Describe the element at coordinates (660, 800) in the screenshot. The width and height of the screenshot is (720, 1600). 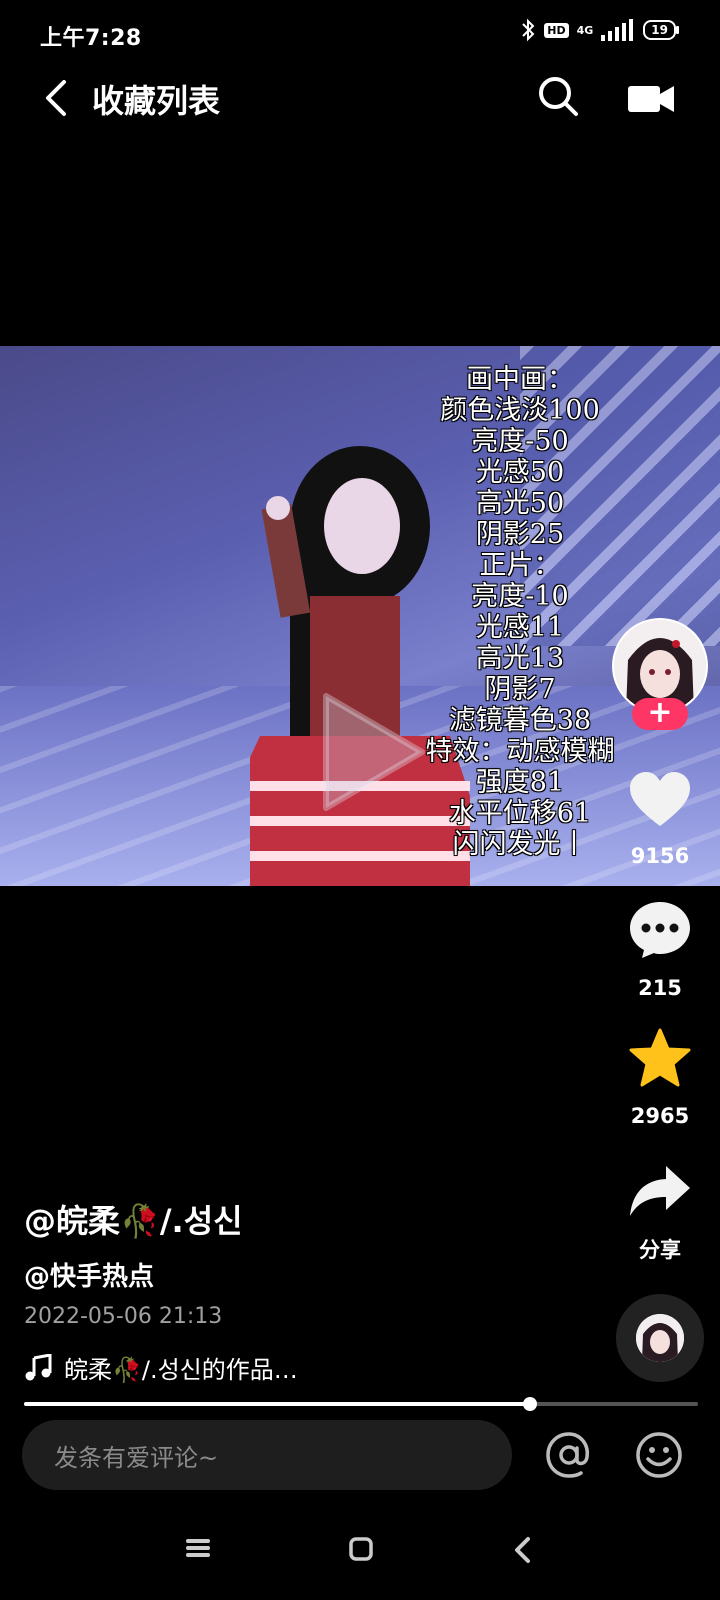
I see `heart-icon` at that location.